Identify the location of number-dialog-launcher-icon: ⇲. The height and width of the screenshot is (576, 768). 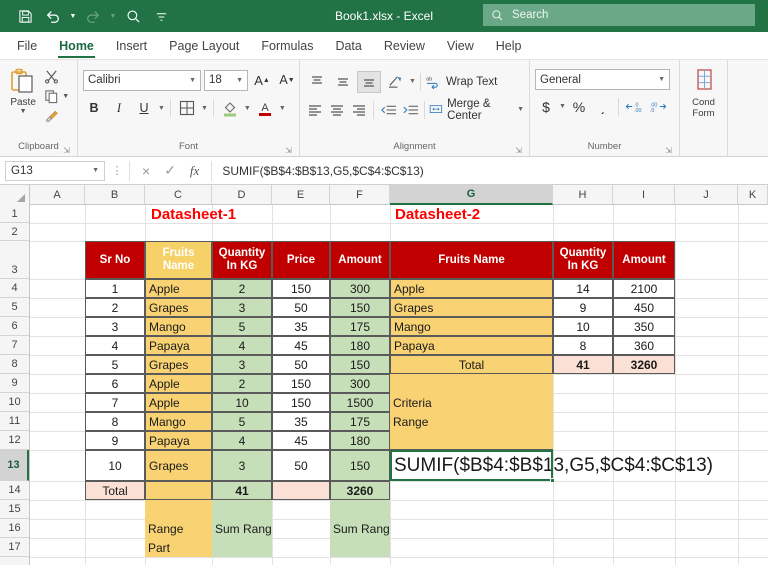
(668, 150).